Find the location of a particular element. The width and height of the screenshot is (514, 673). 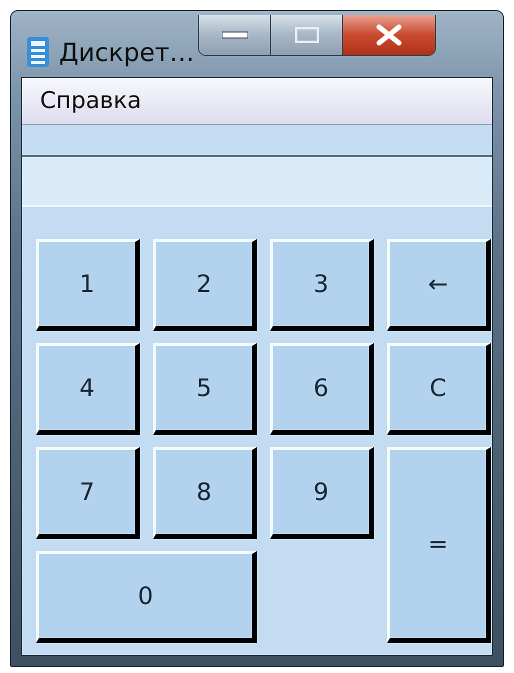

minimize-icon is located at coordinates (235, 35).